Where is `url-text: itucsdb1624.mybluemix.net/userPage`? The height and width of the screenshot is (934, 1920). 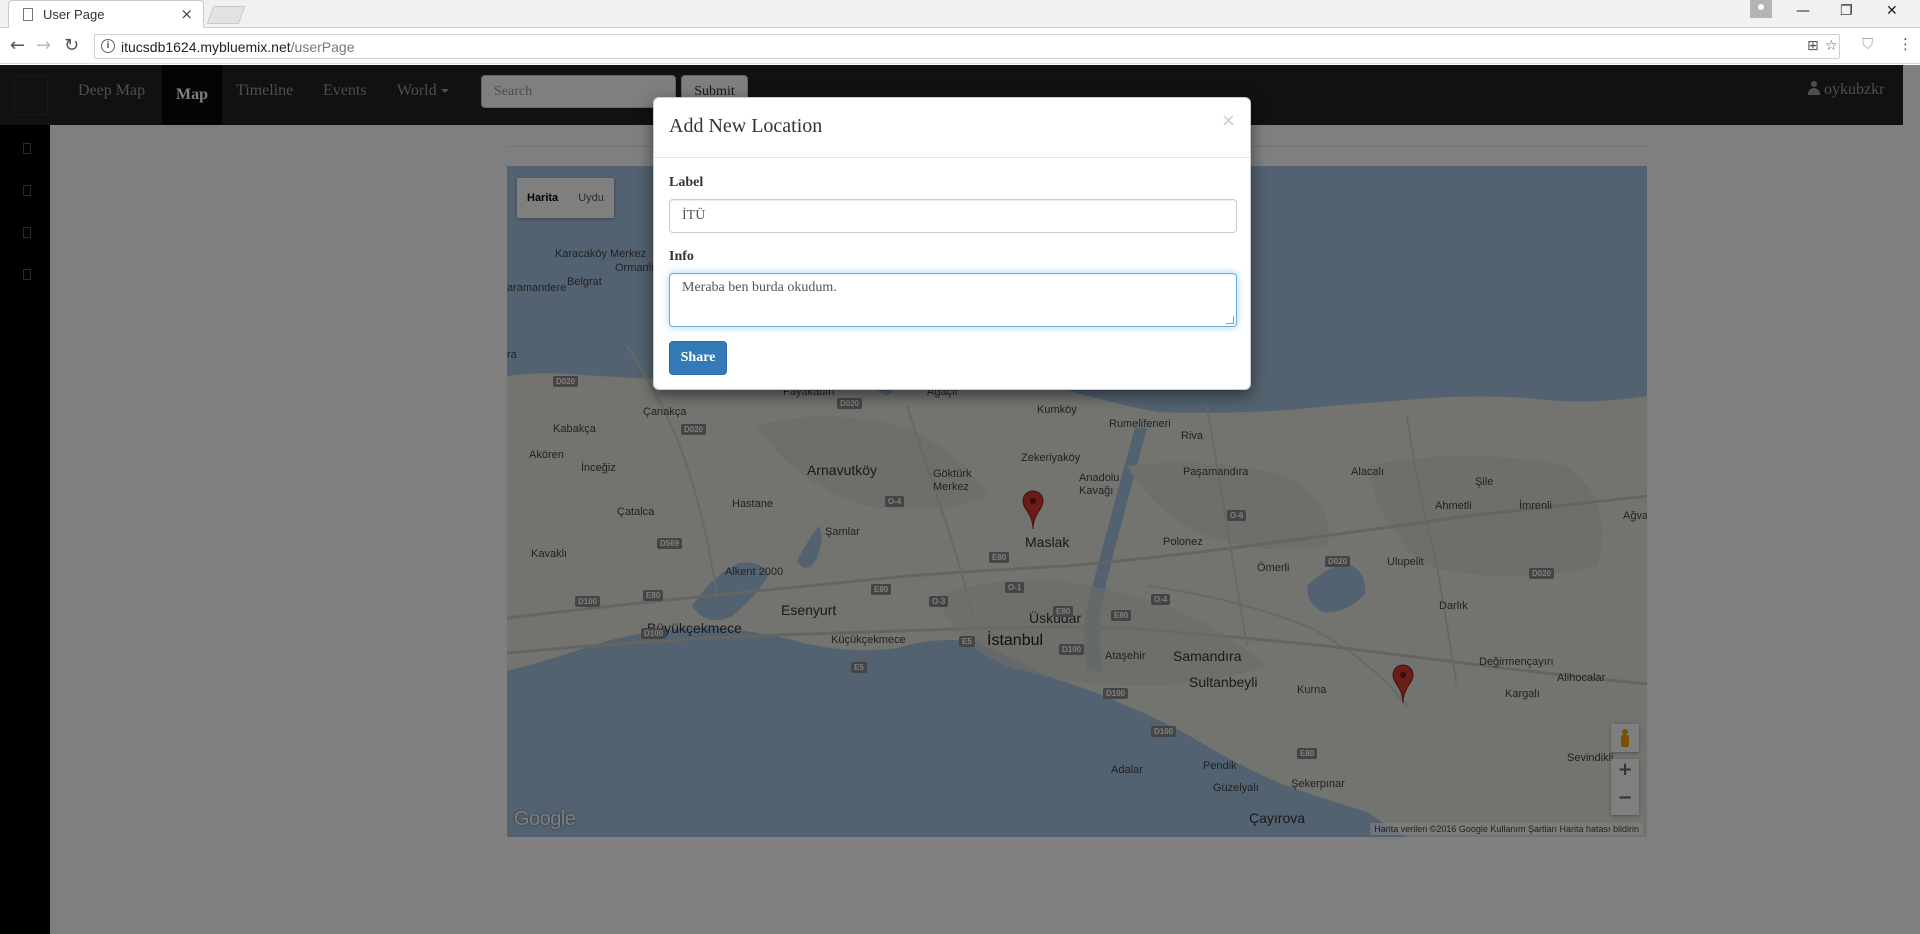
url-text: itucsdb1624.mybluemix.net/userPage is located at coordinates (237, 47).